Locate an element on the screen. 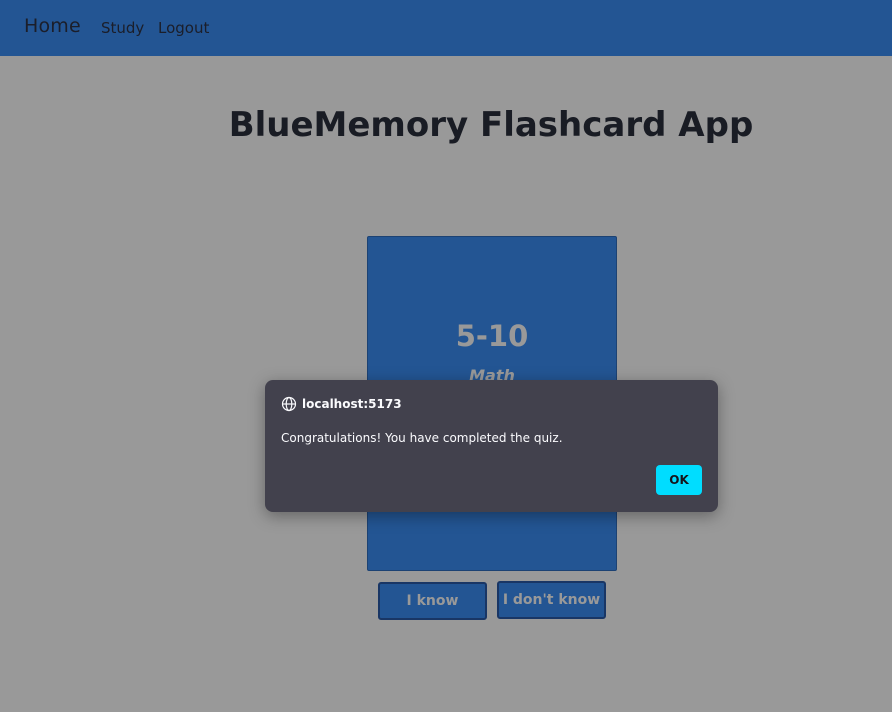 This screenshot has height=712, width=892. globe-icon is located at coordinates (289, 404).